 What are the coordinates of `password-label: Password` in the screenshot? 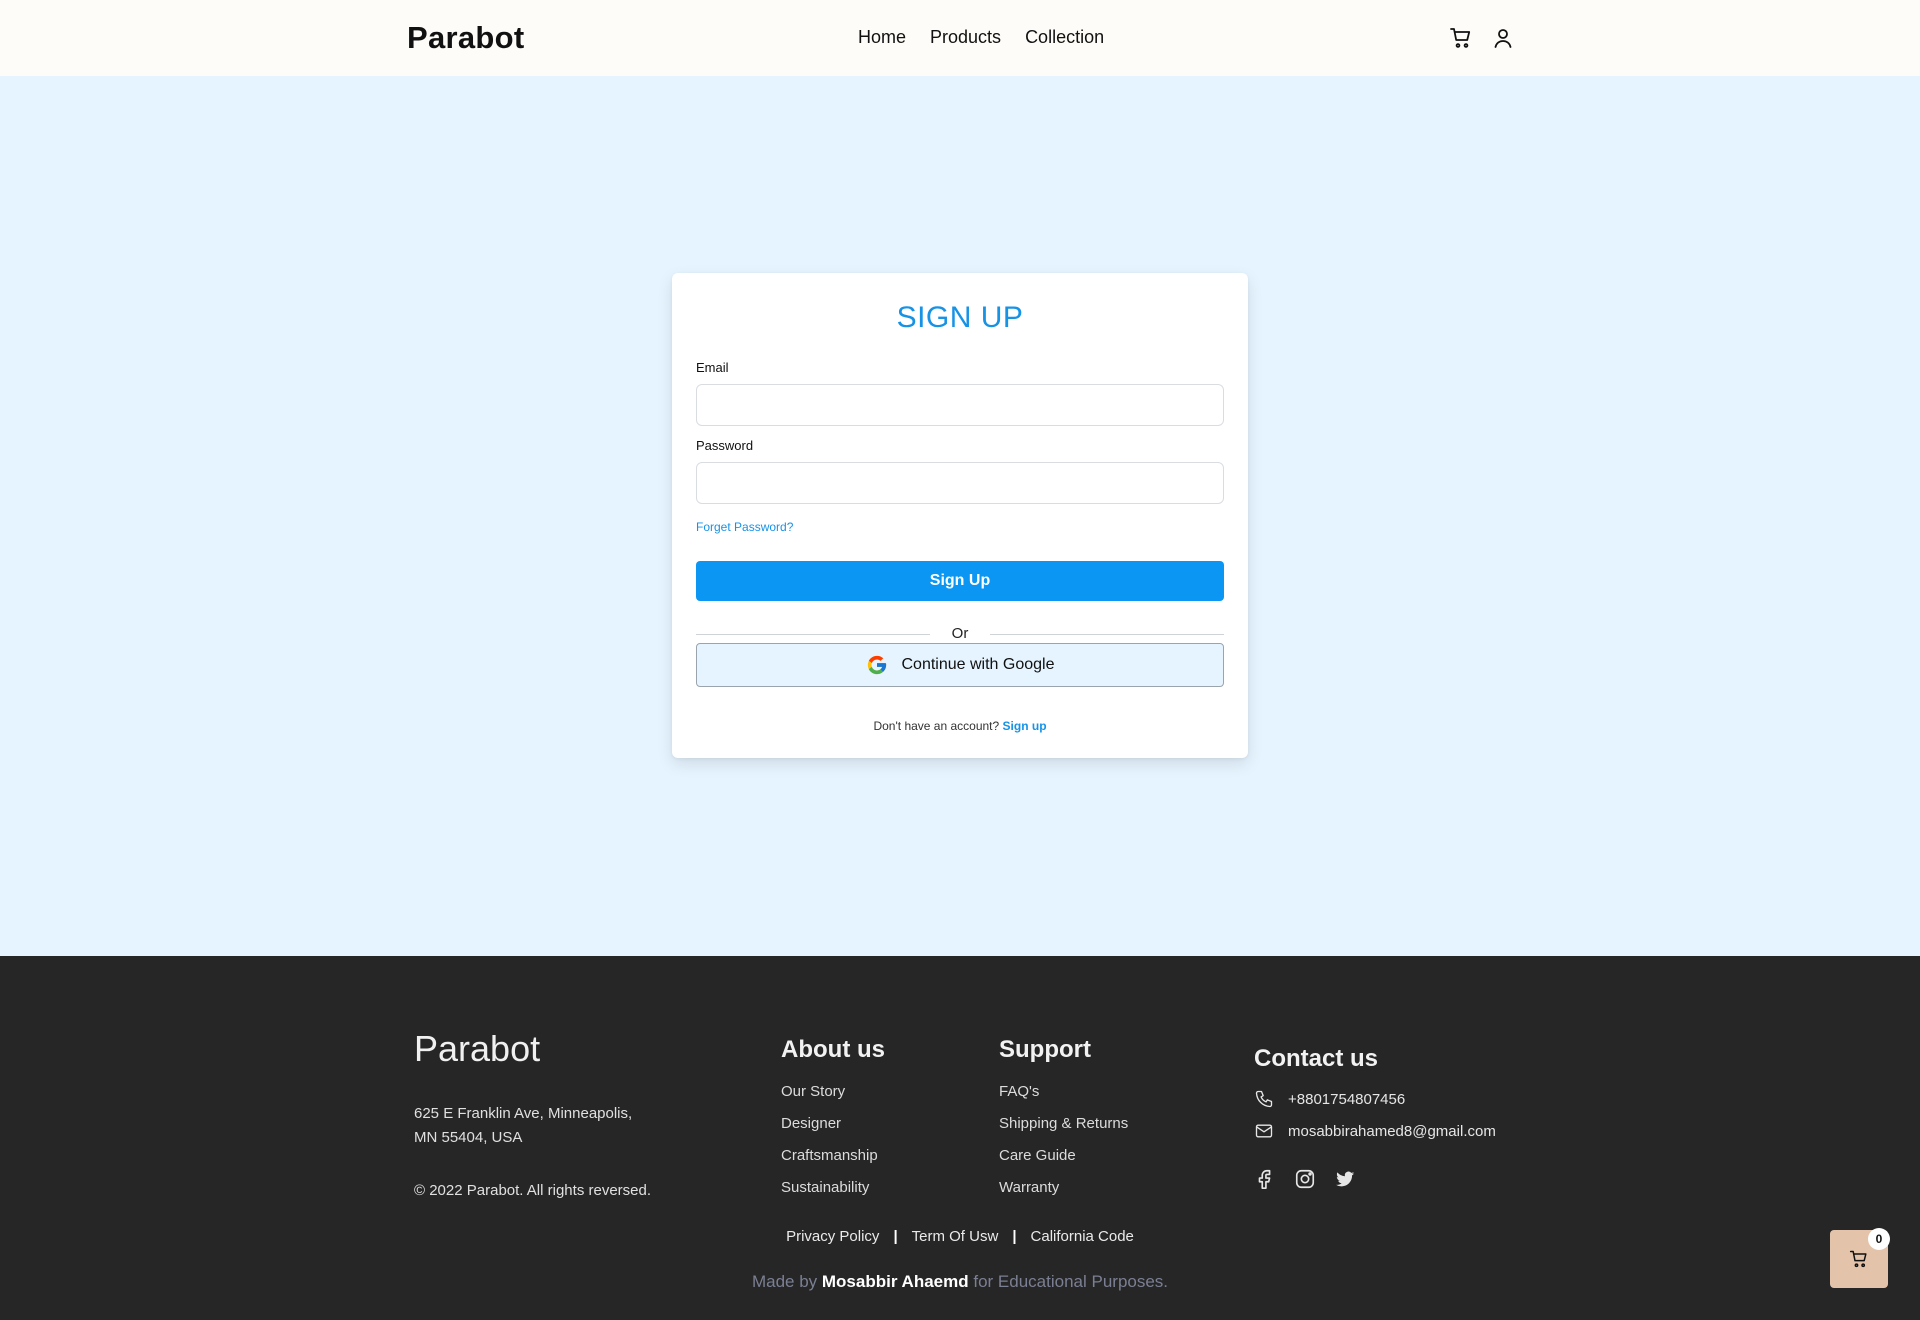 It's located at (725, 445).